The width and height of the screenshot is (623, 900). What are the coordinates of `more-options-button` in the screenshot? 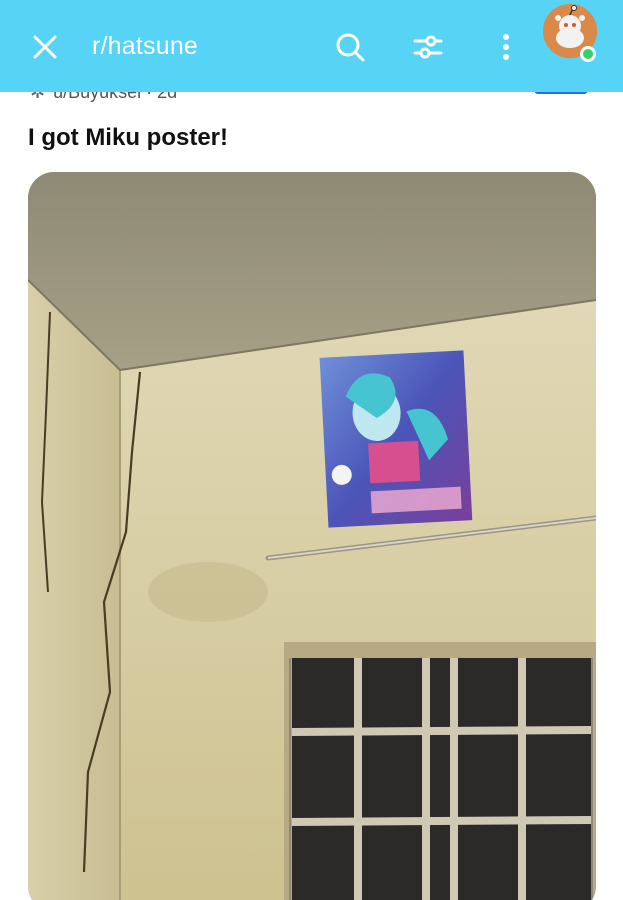 It's located at (506, 47).